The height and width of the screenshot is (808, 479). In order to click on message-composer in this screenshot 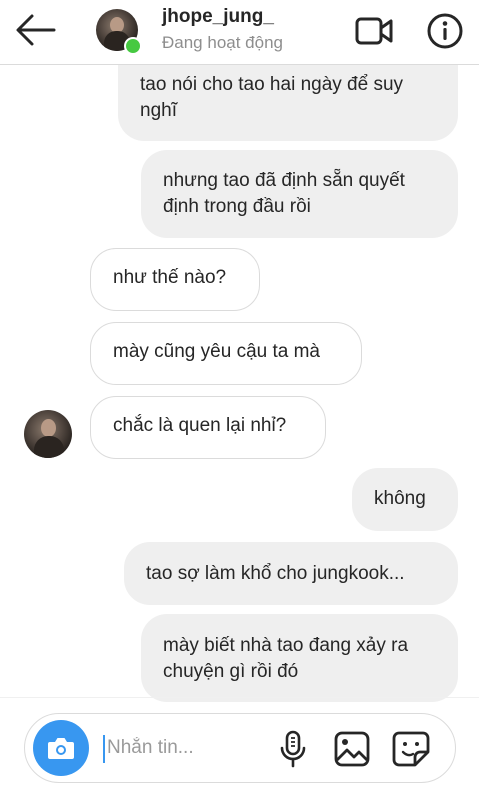, I will do `click(240, 748)`.